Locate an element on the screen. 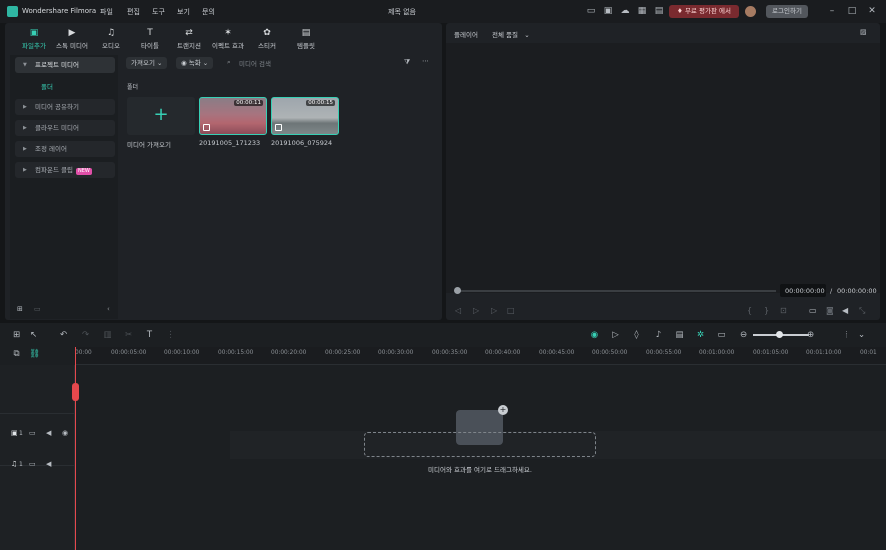 The width and height of the screenshot is (886, 550). previous-frame-icon: ◁ is located at coordinates (458, 310).